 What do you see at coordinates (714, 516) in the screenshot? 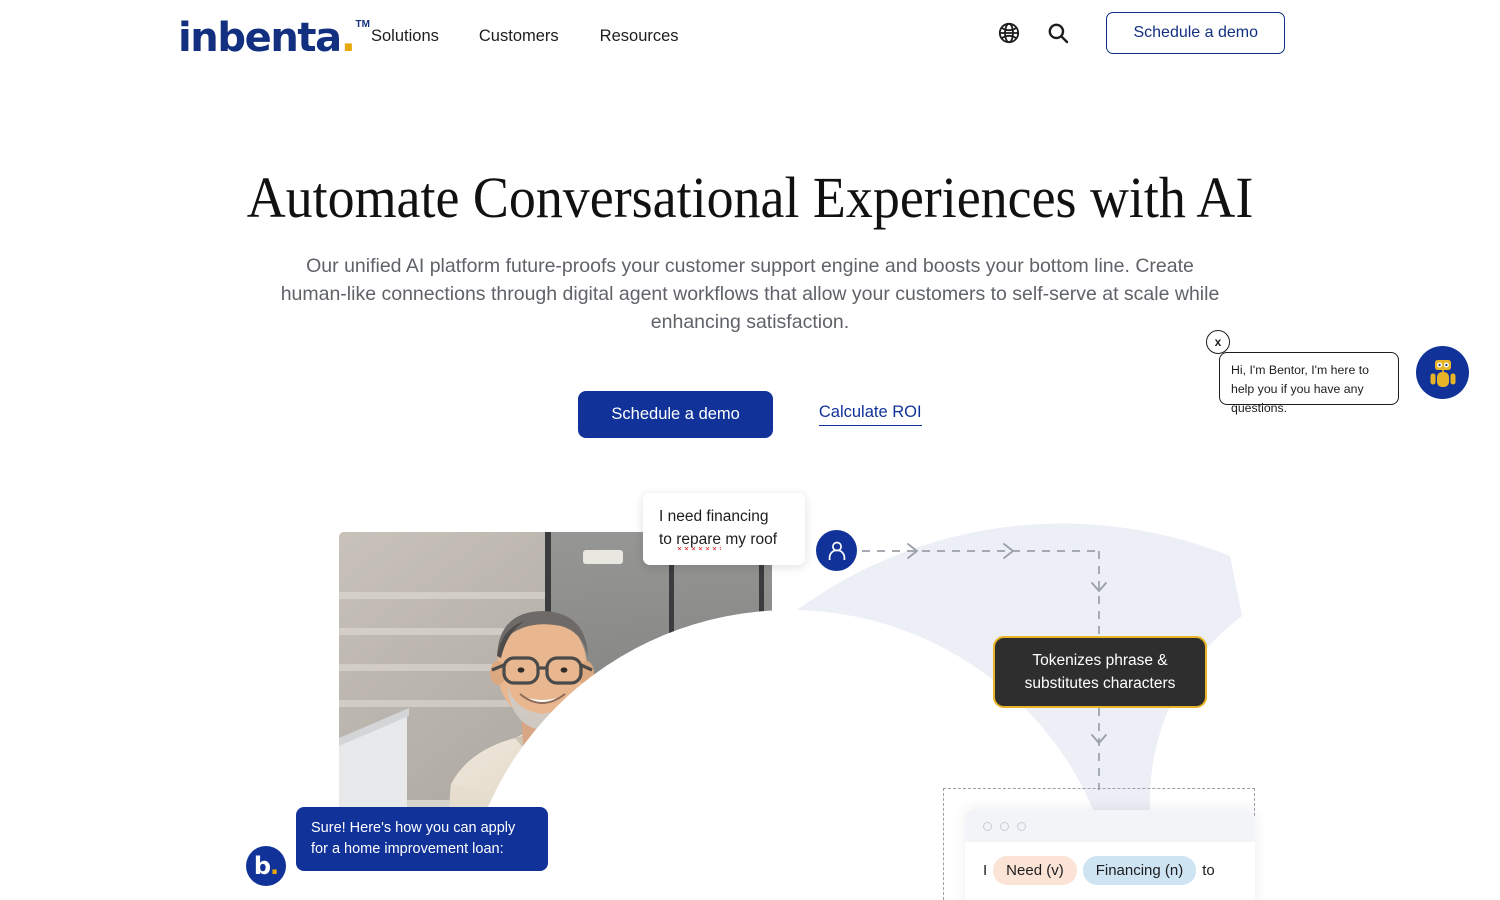
I see `user-message-line-1: I need financing` at bounding box center [714, 516].